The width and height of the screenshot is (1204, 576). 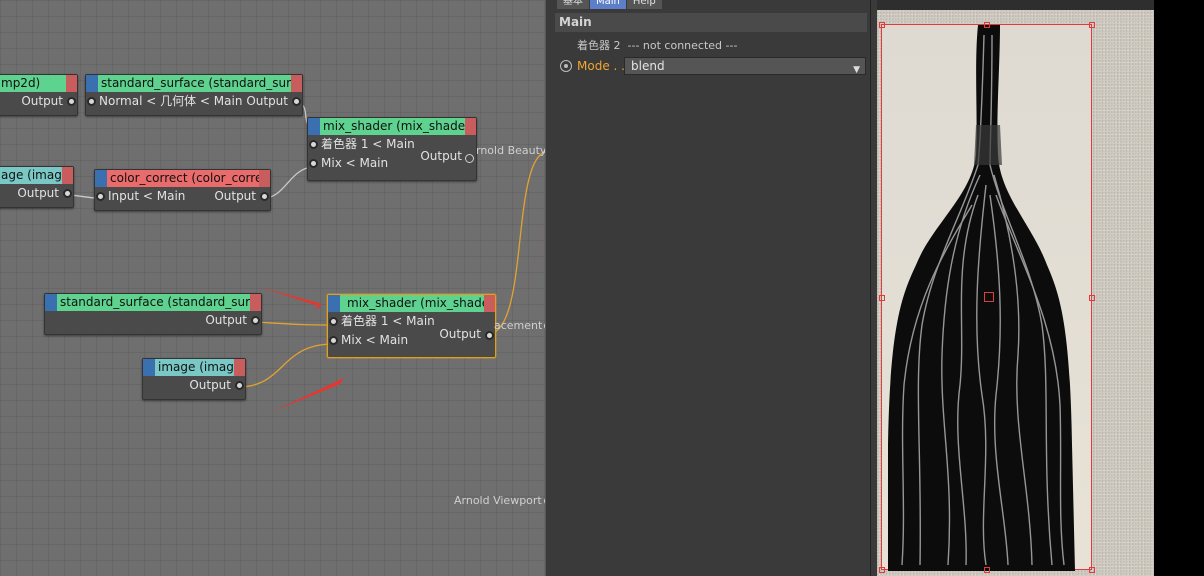 What do you see at coordinates (599, 45) in the screenshot?
I see `shader2-label: 着色器 2` at bounding box center [599, 45].